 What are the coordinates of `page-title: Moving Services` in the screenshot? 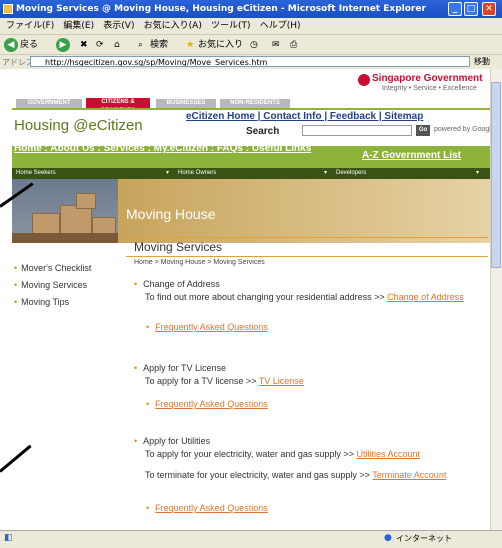 It's located at (178, 247).